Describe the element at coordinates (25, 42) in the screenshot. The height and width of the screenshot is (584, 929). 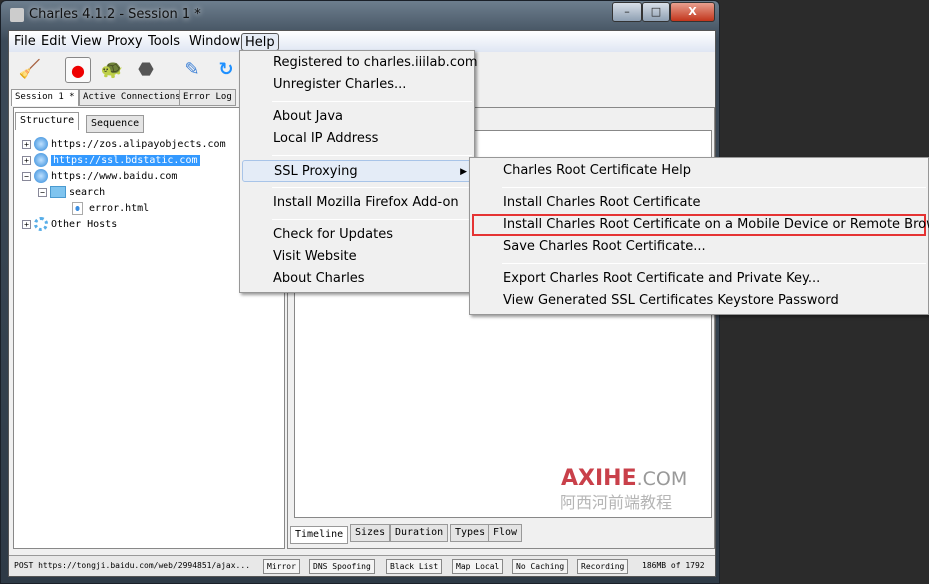
I see `menu-file: File` at that location.